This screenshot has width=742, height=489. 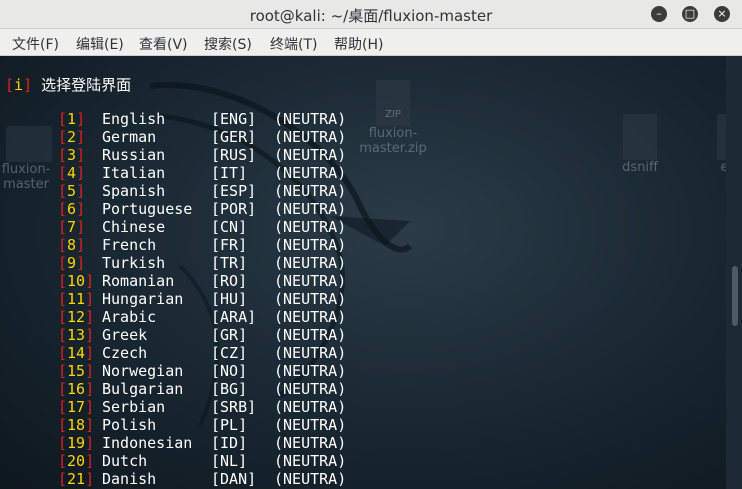 I want to click on option-number: [1], so click(x=72, y=119).